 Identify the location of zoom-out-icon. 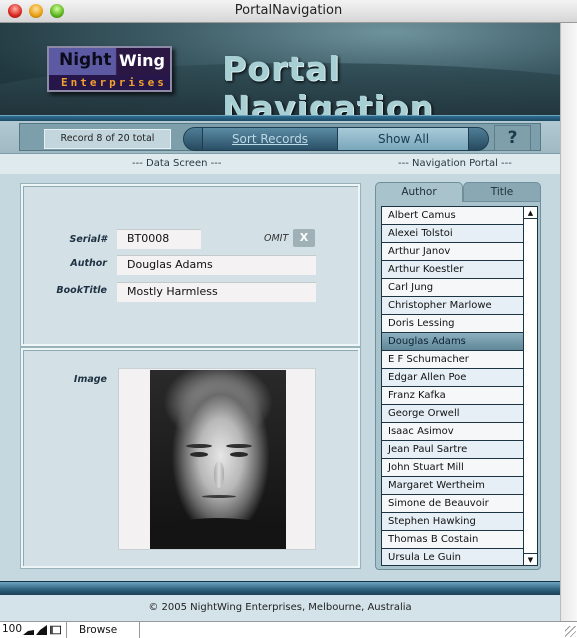
(28, 630).